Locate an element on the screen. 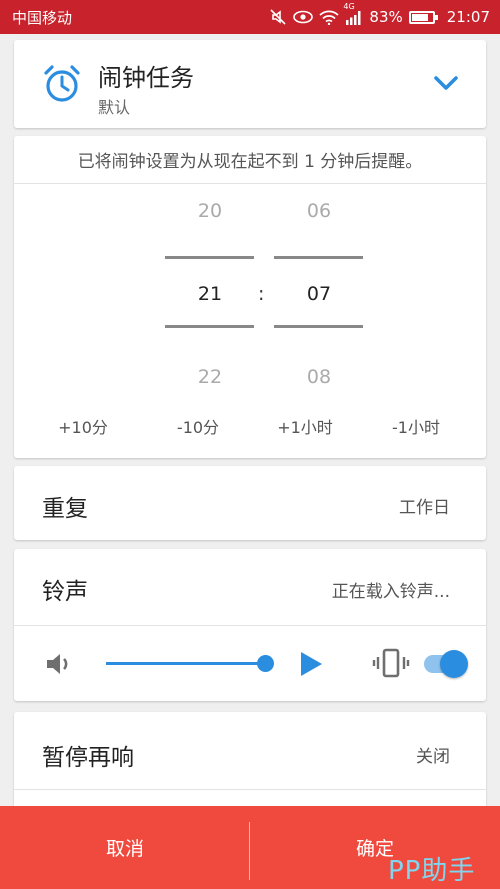 This screenshot has height=889, width=500. vibrate-icon is located at coordinates (391, 663).